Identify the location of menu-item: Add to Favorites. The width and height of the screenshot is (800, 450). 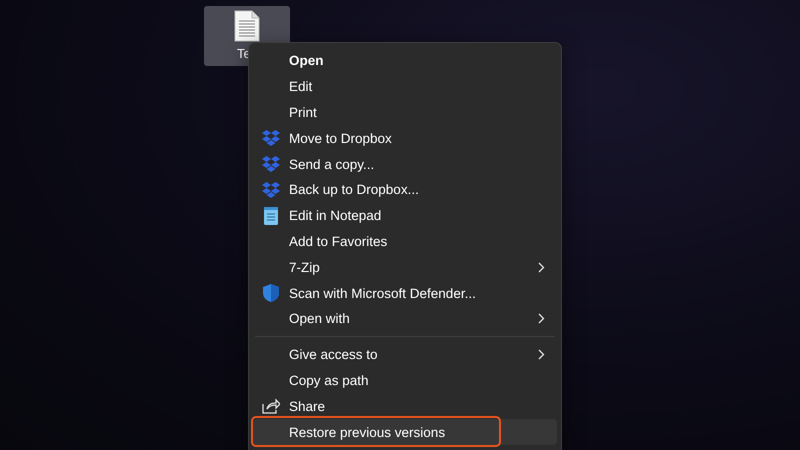
(405, 241).